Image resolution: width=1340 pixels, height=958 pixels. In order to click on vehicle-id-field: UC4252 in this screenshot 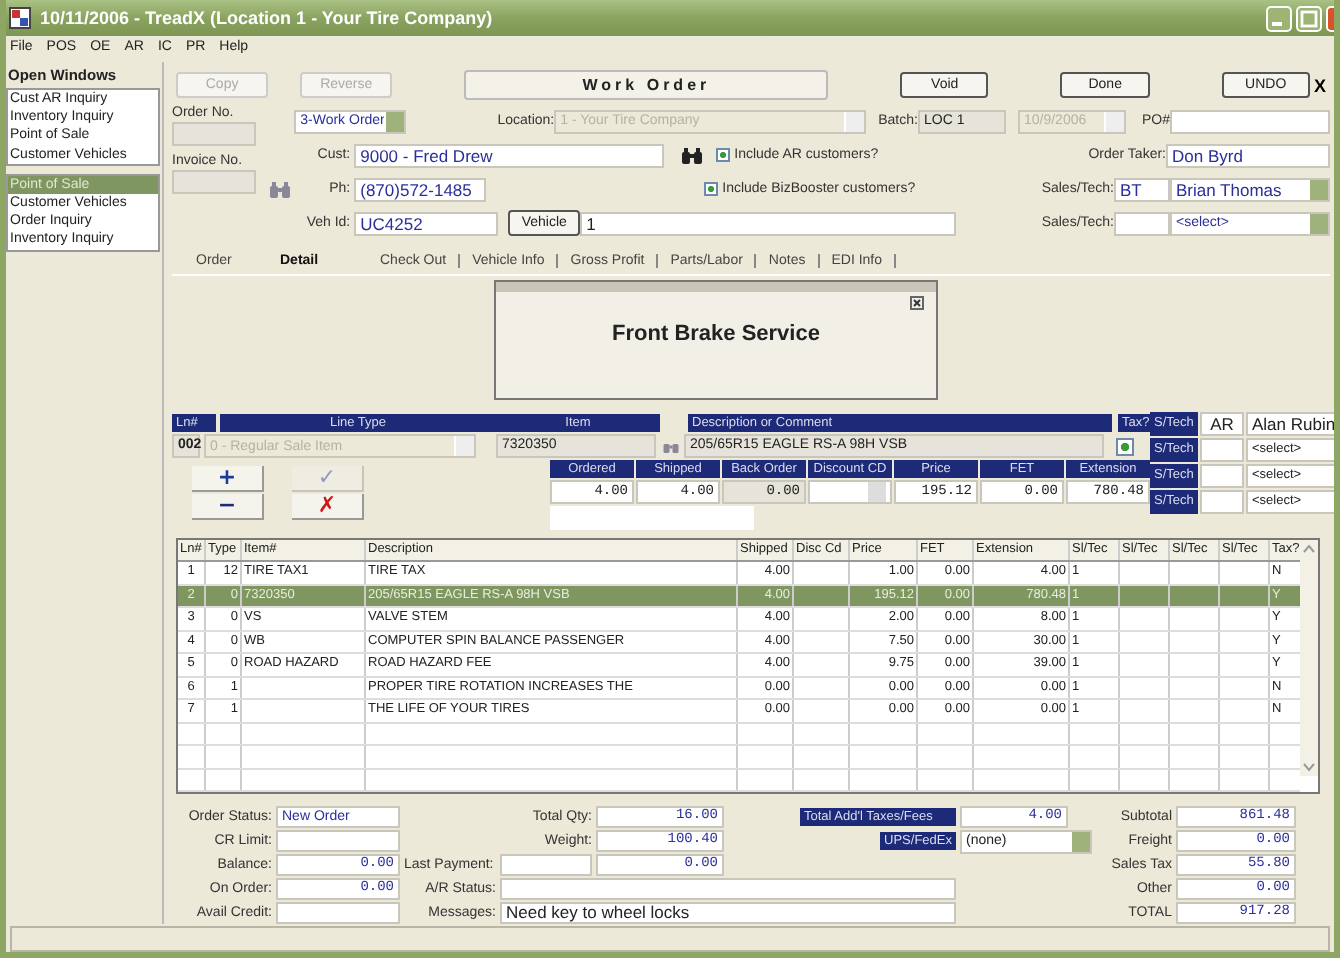, I will do `click(426, 223)`.